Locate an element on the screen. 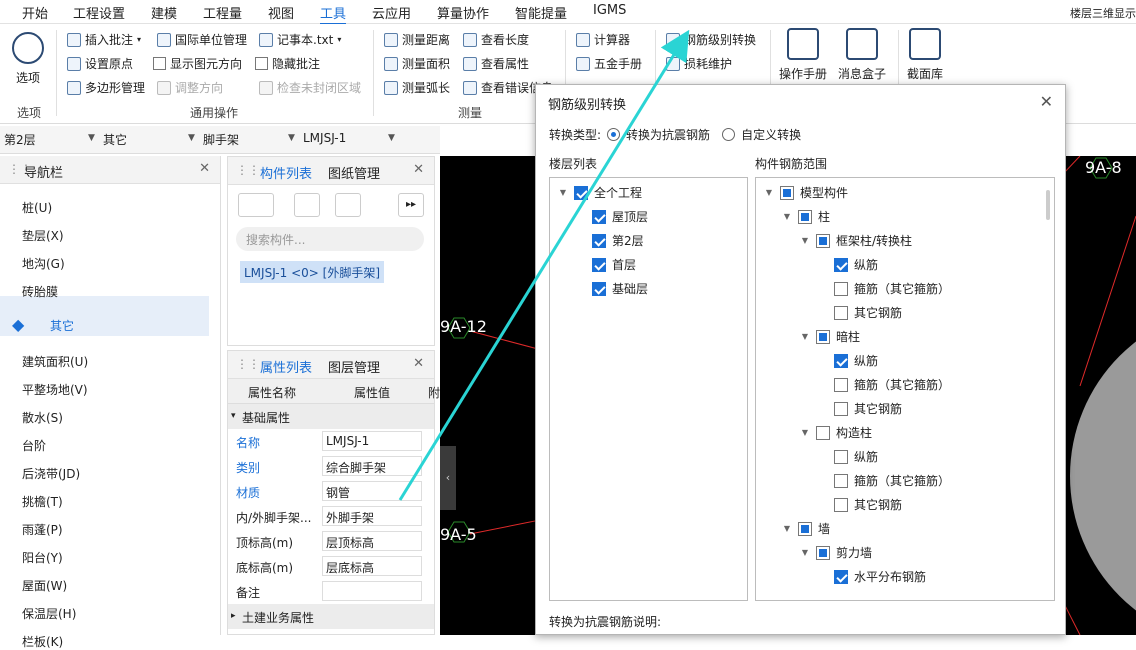 Image resolution: width=1136 pixels, height=650 pixels. set-origin-button: 设置原点 is located at coordinates (100, 63).